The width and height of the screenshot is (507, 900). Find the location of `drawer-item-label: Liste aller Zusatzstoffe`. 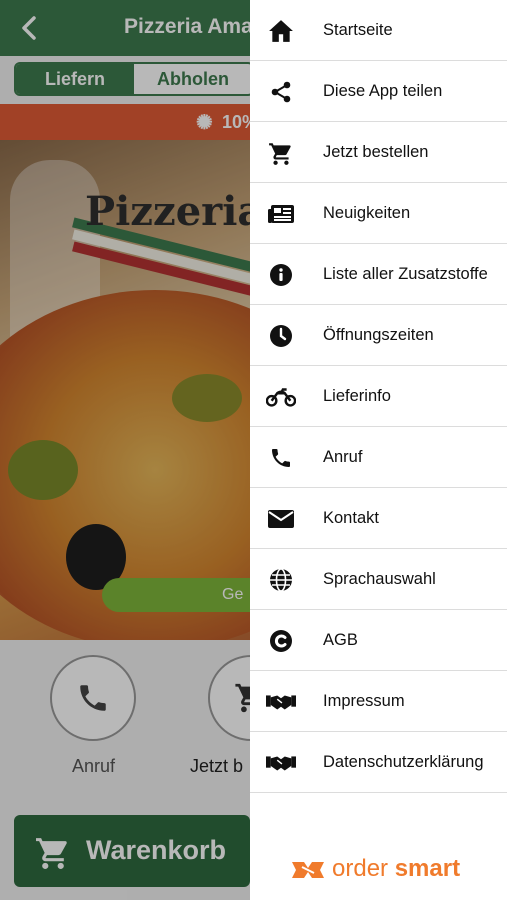

drawer-item-label: Liste aller Zusatzstoffe is located at coordinates (405, 274).